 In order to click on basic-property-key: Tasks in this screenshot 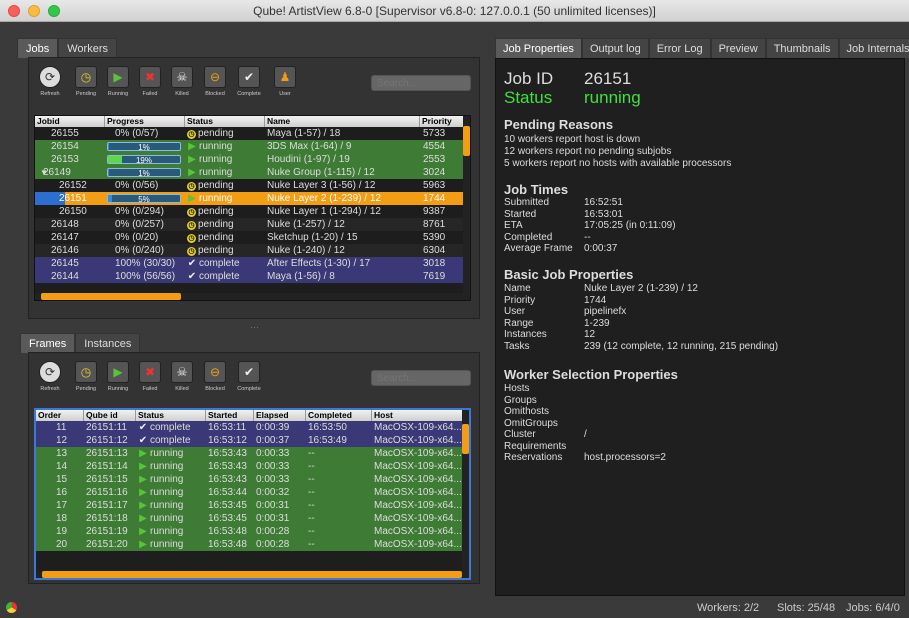, I will do `click(517, 346)`.